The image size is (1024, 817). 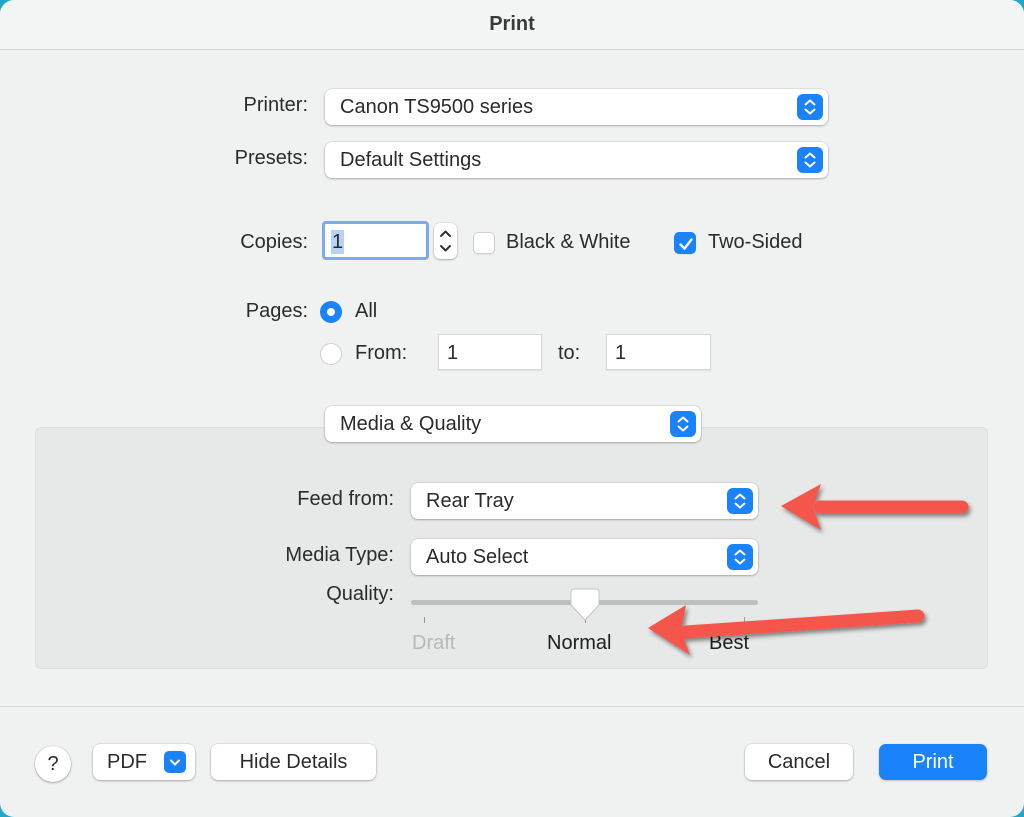 What do you see at coordinates (338, 242) in the screenshot?
I see `copies-value: 1` at bounding box center [338, 242].